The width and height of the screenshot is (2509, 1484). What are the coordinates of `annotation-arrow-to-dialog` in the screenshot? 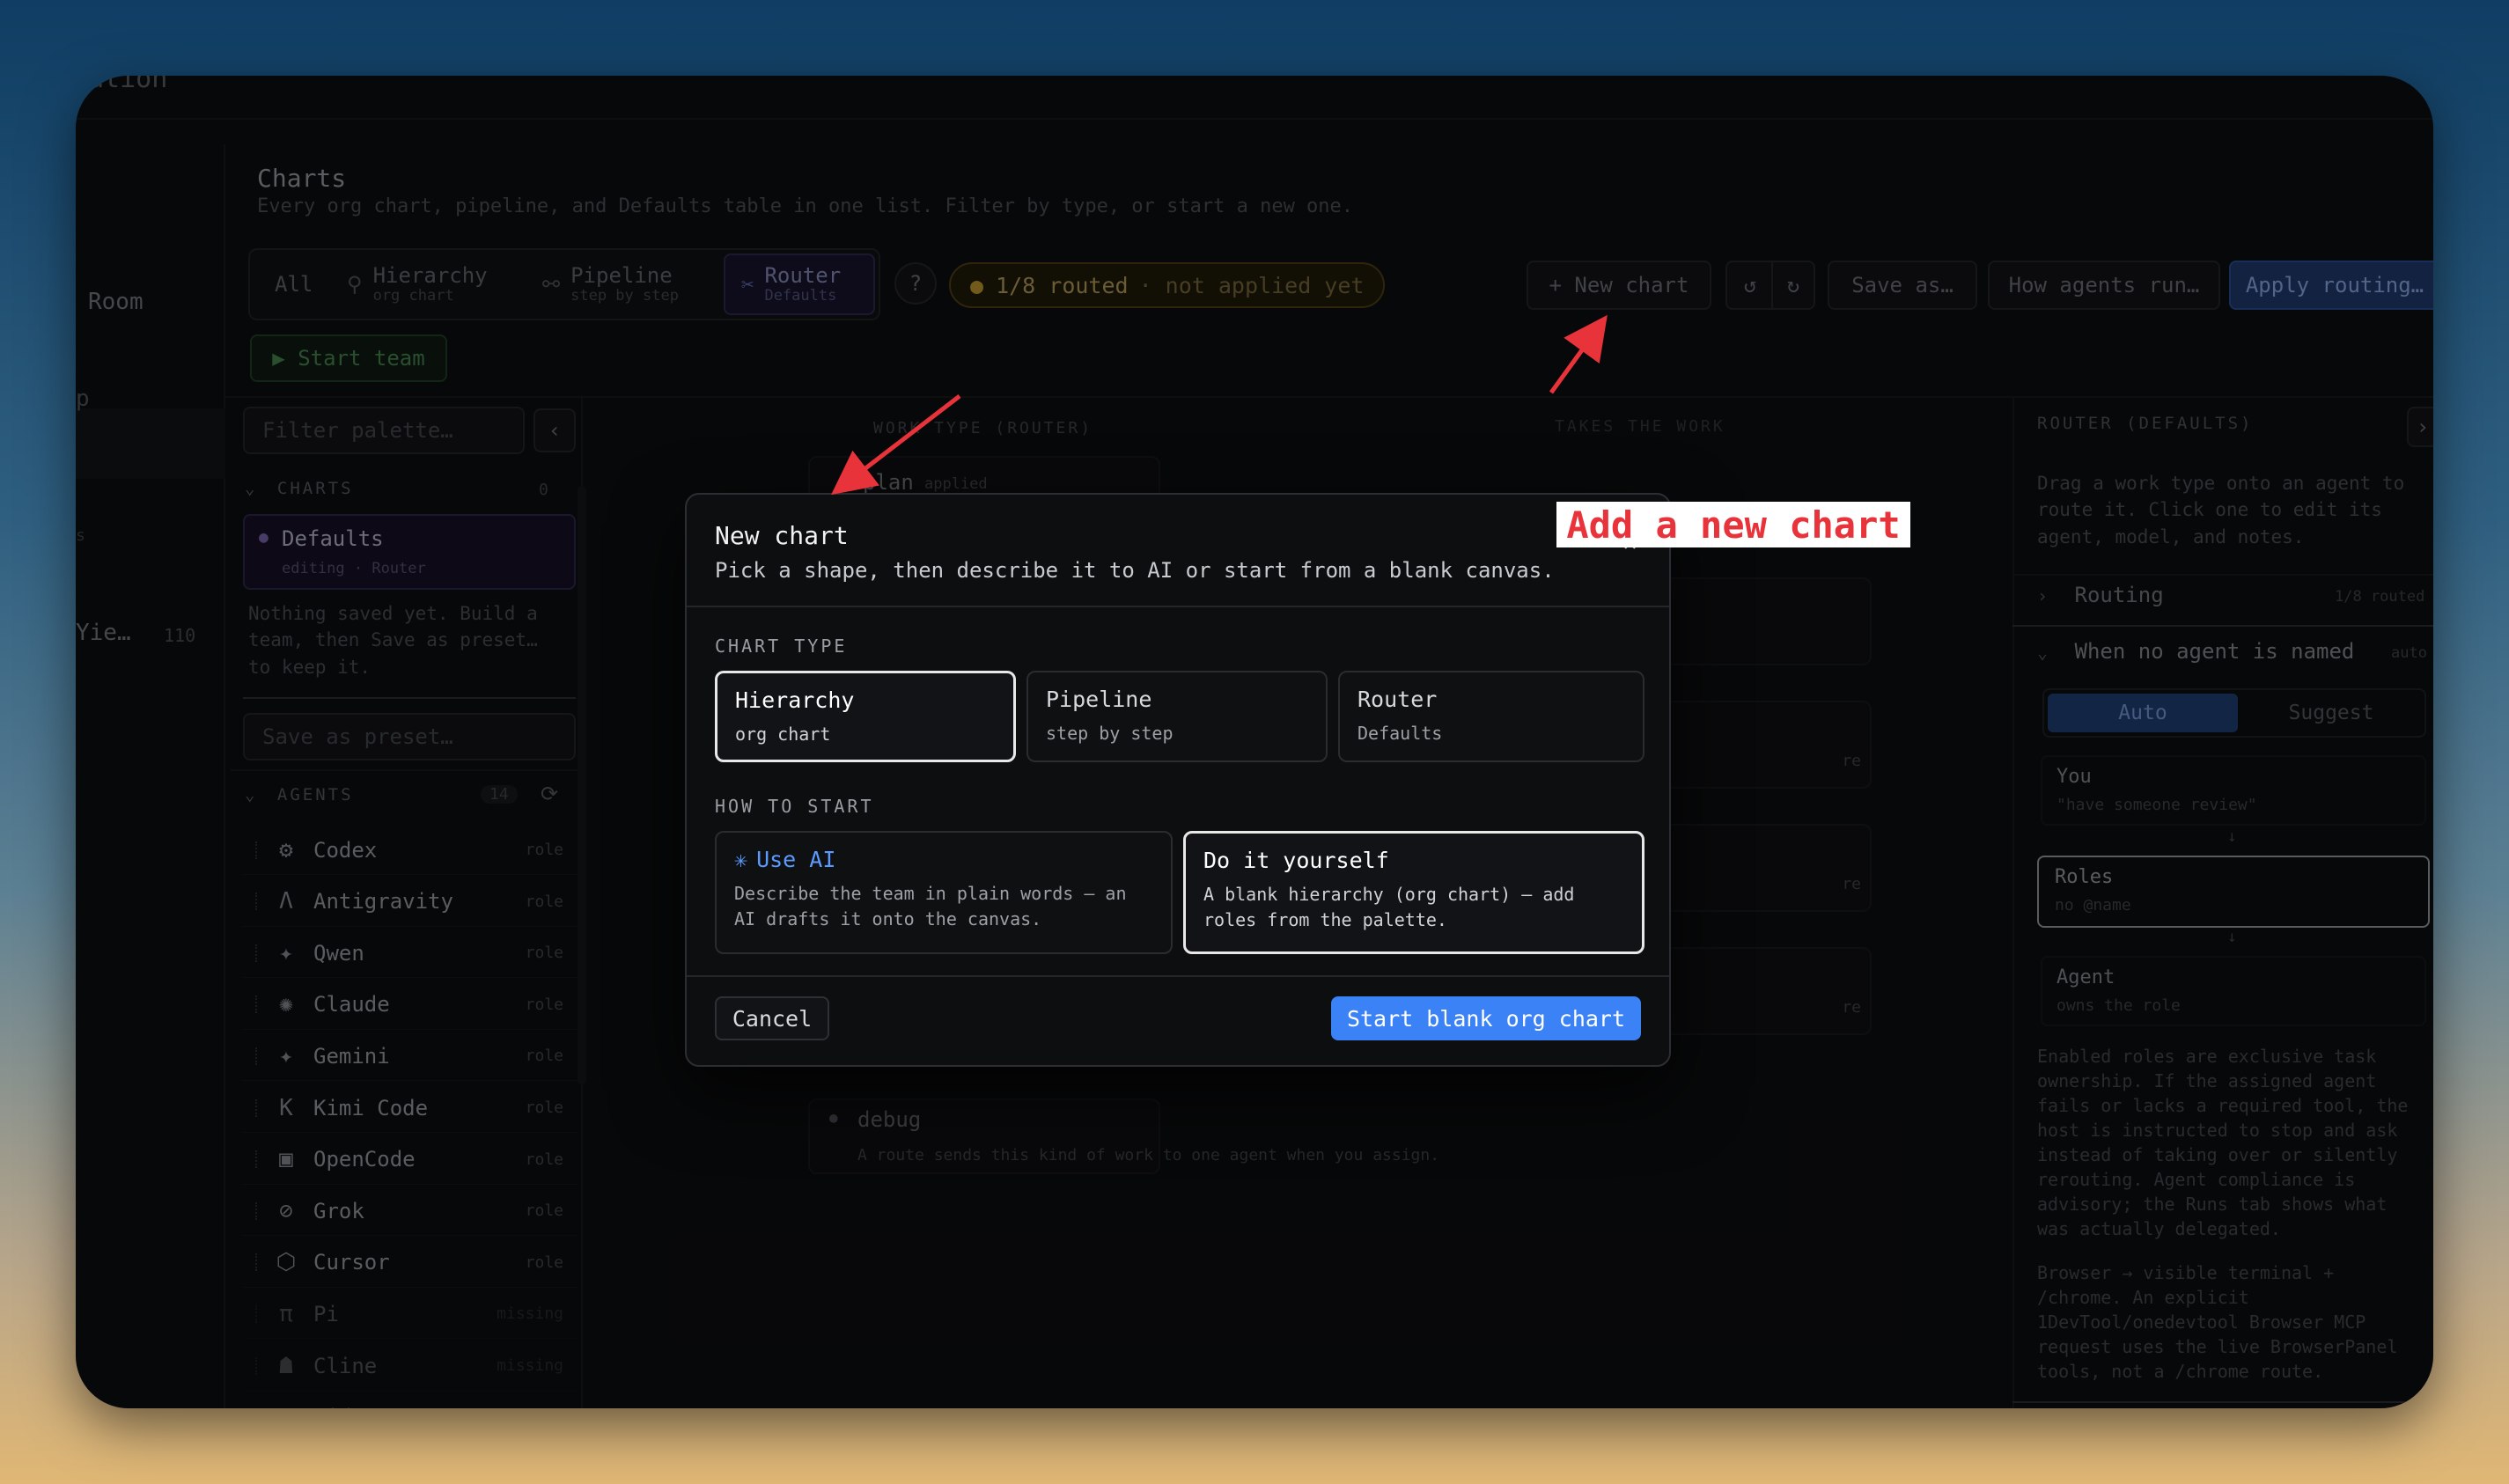 It's located at (896, 445).